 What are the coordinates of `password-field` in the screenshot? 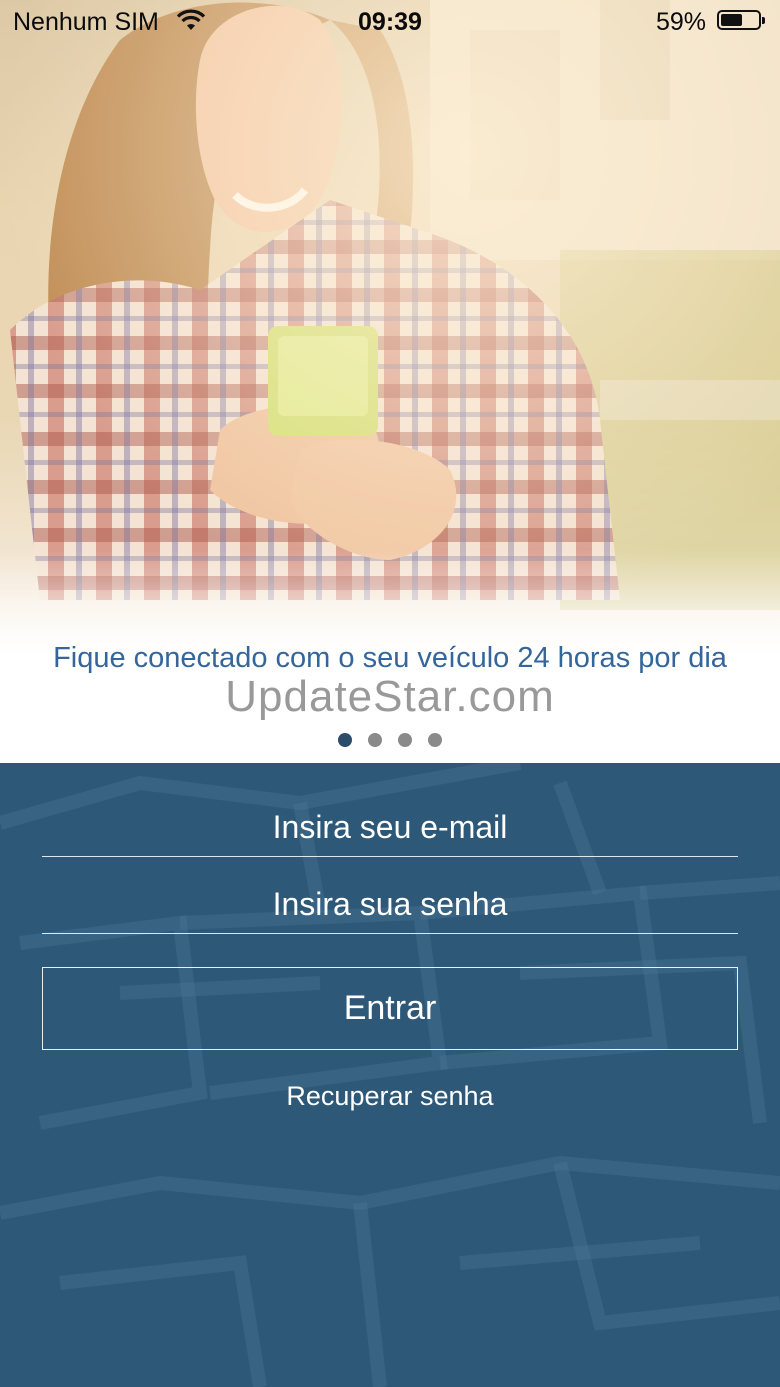 It's located at (390, 895).